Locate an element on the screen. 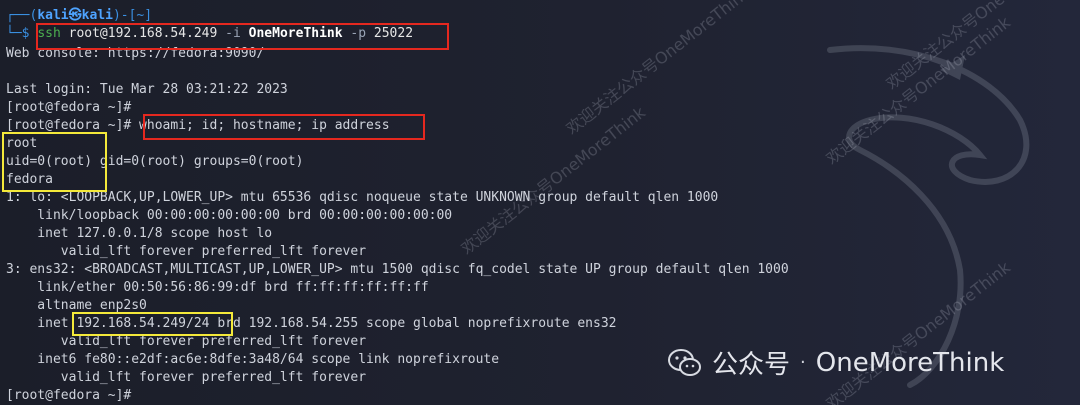 This screenshot has width=1080, height=405. identity-output-highlight is located at coordinates (54, 162).